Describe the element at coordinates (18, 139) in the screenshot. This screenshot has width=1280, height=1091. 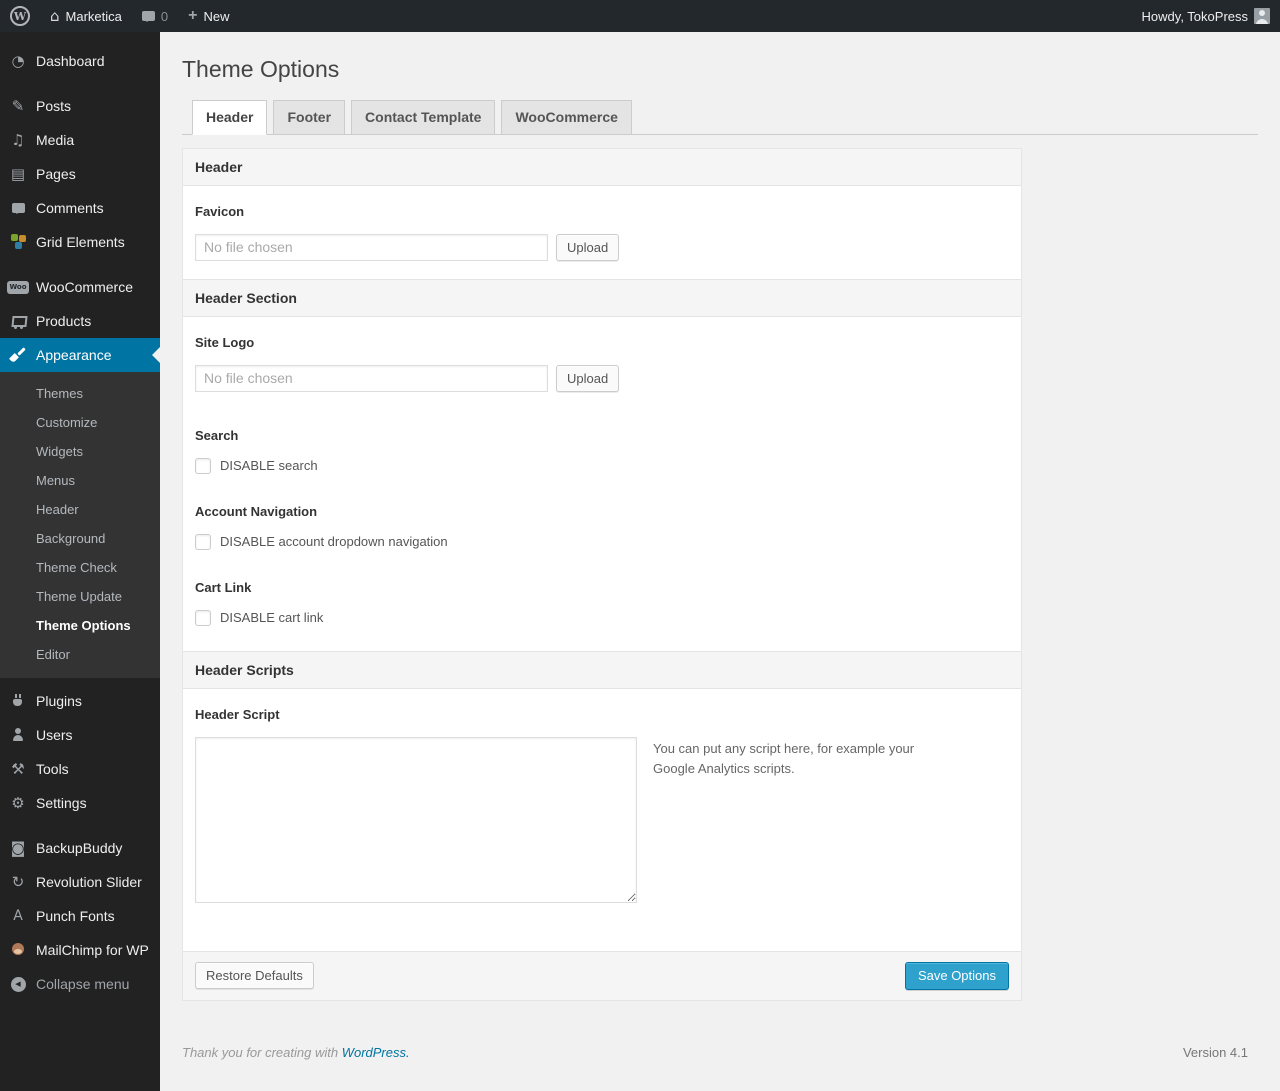
I see `media-icon: ♫` at that location.